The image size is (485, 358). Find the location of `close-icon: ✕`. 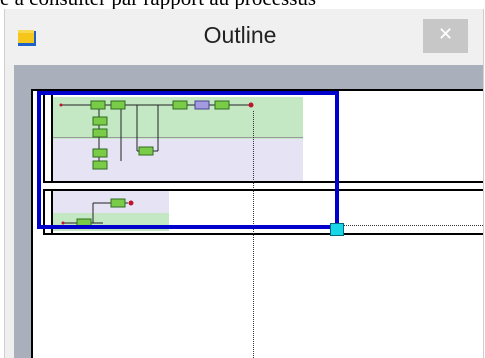

close-icon: ✕ is located at coordinates (445, 34).